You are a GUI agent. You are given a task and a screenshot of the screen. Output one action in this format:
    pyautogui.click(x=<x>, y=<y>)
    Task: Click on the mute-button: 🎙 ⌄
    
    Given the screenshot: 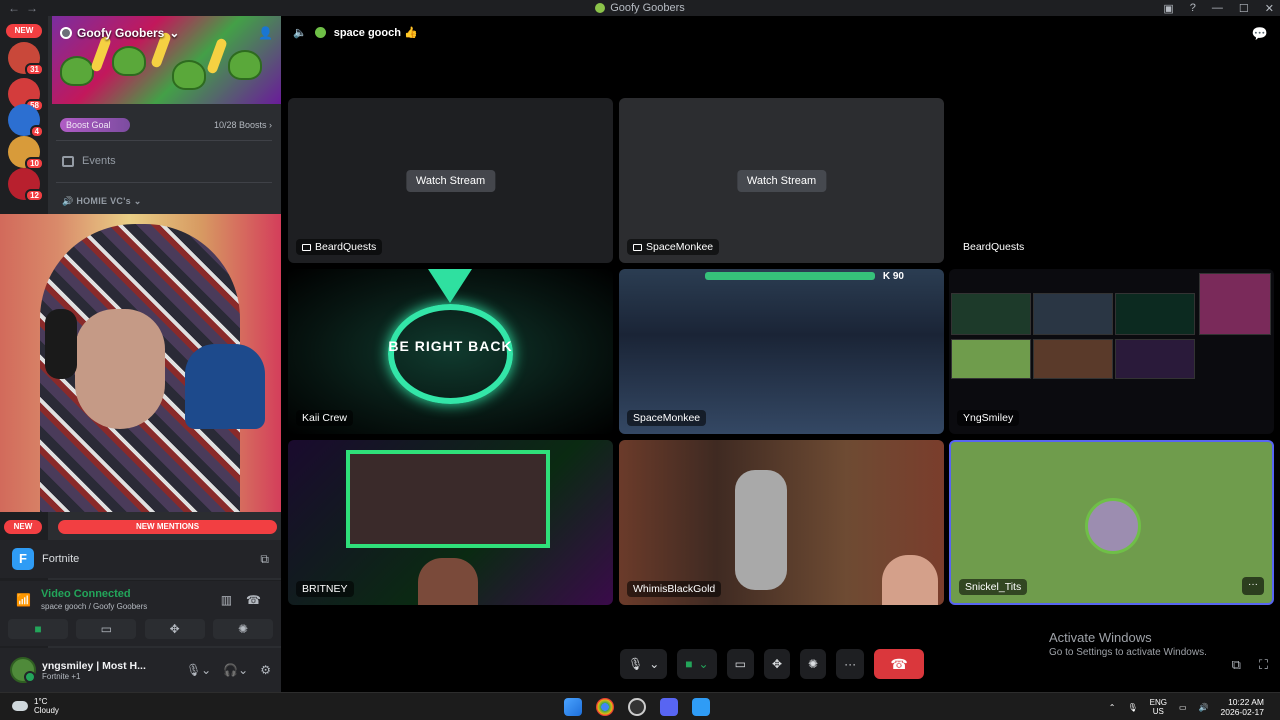 What is the action you would take?
    pyautogui.click(x=644, y=664)
    